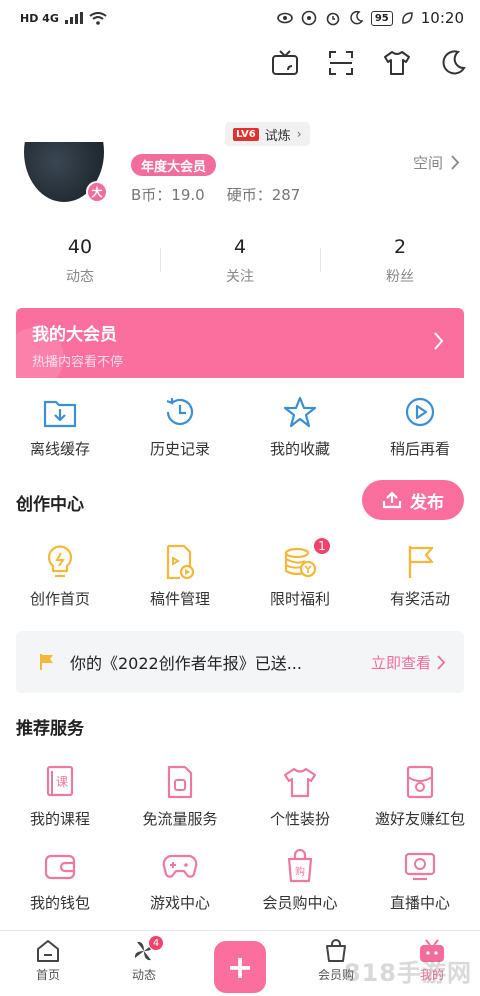  I want to click on creator-center-title: 创作中心, so click(50, 505).